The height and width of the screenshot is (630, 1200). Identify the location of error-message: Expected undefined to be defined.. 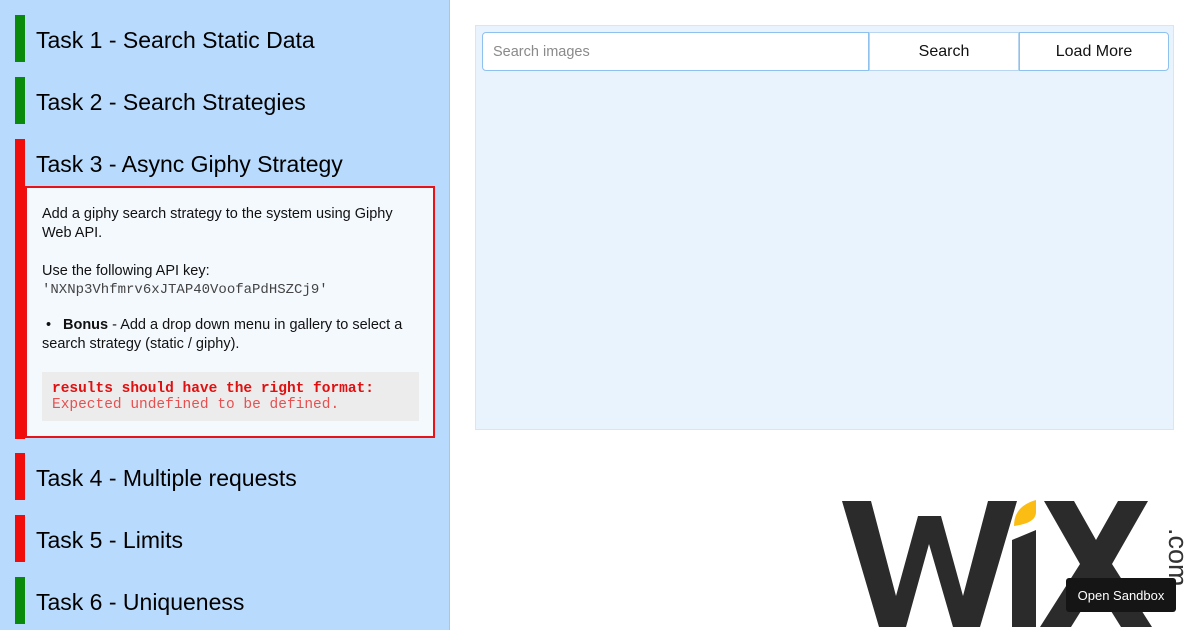
(196, 405).